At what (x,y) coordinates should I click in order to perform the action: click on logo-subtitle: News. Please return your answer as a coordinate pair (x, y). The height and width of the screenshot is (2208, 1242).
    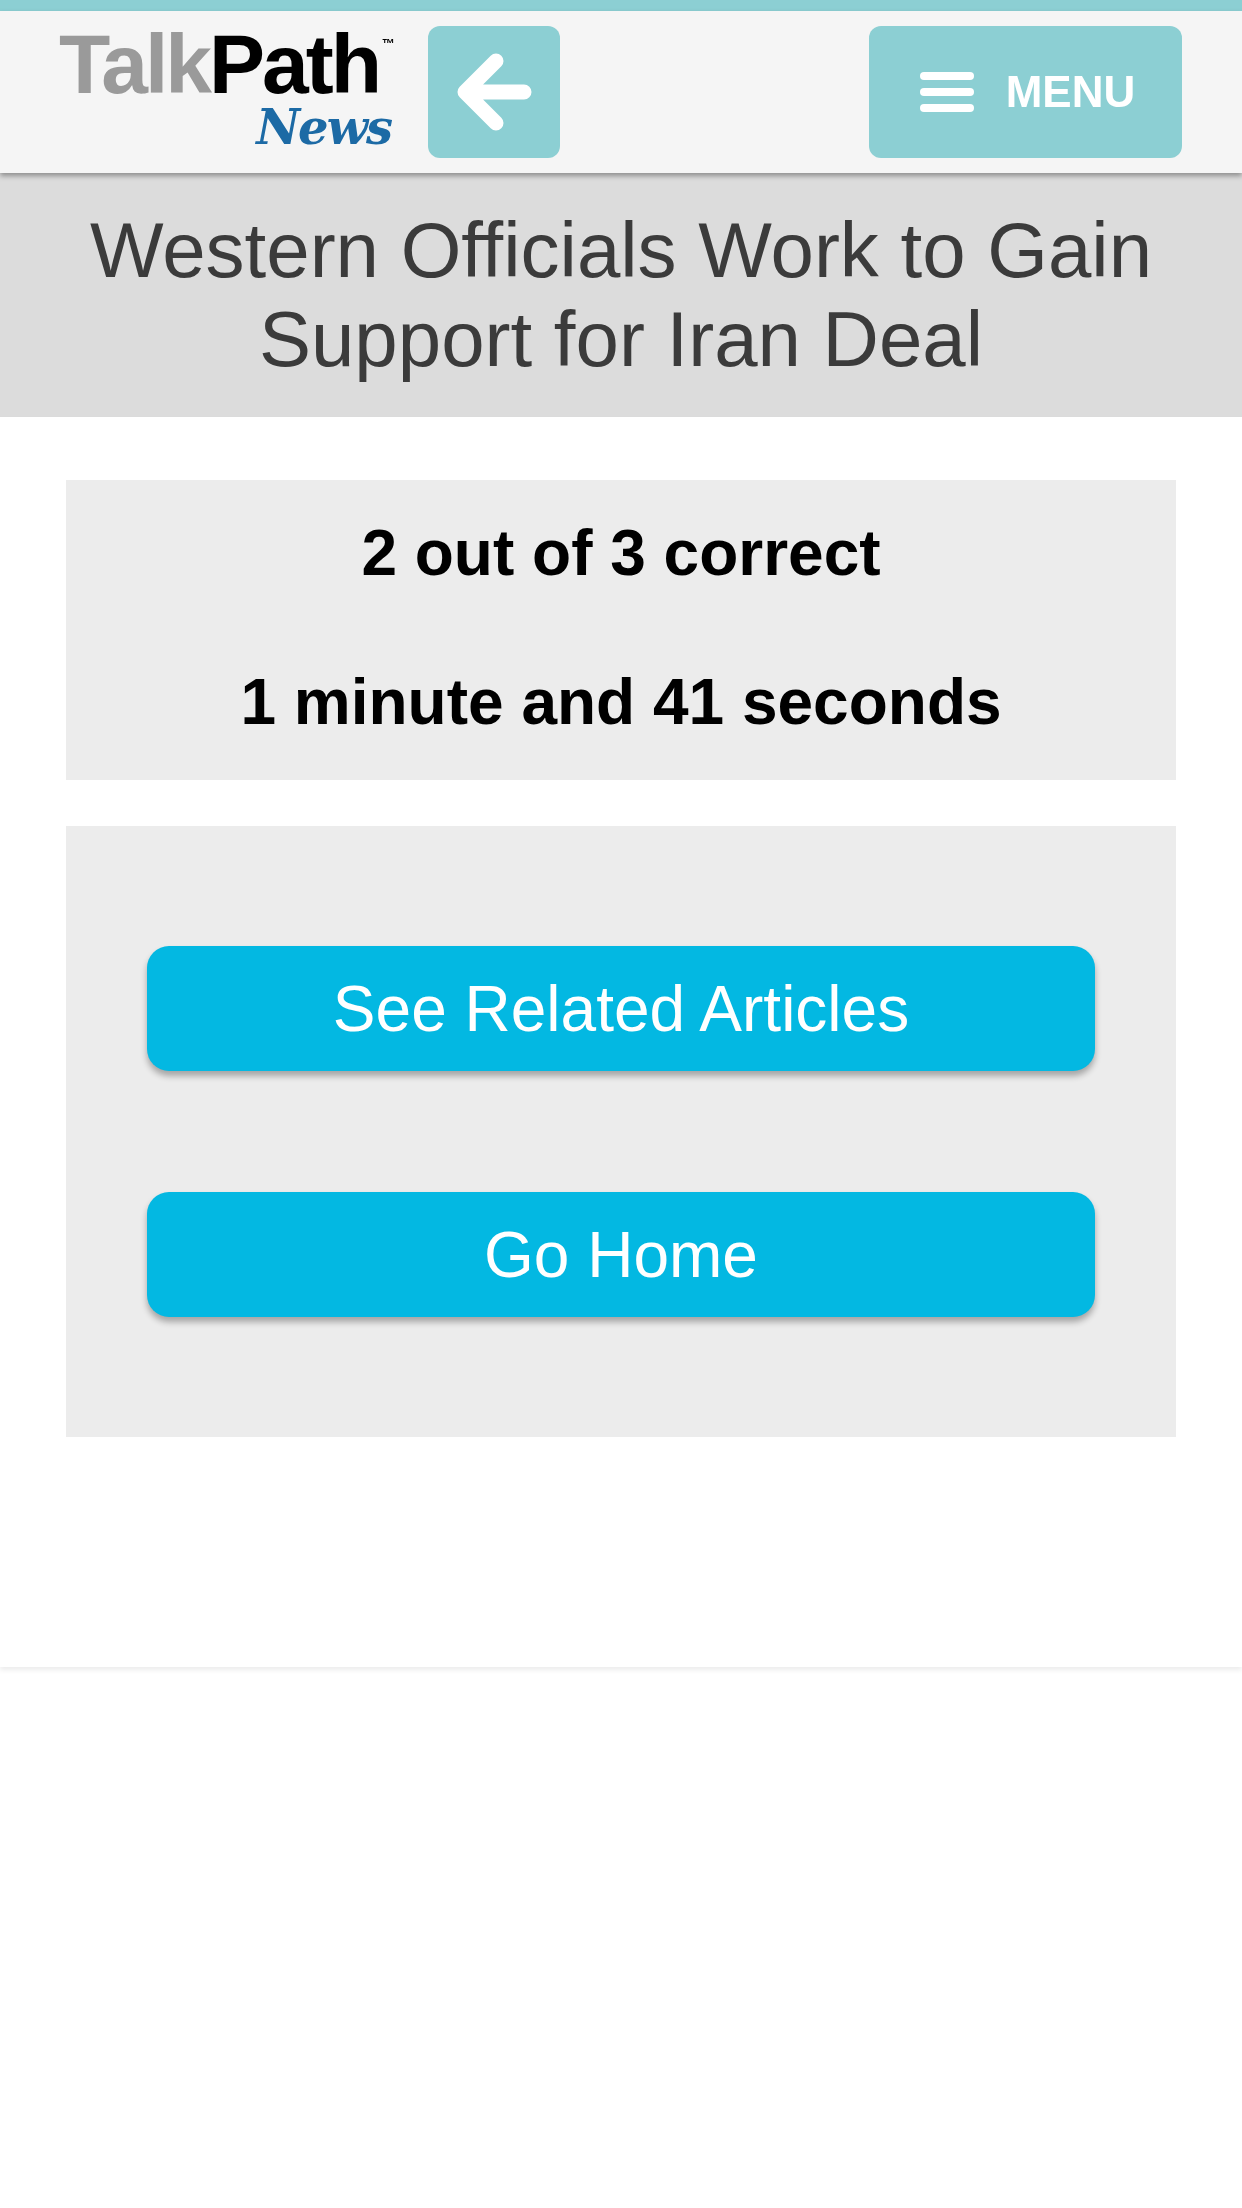
    Looking at the image, I should click on (323, 127).